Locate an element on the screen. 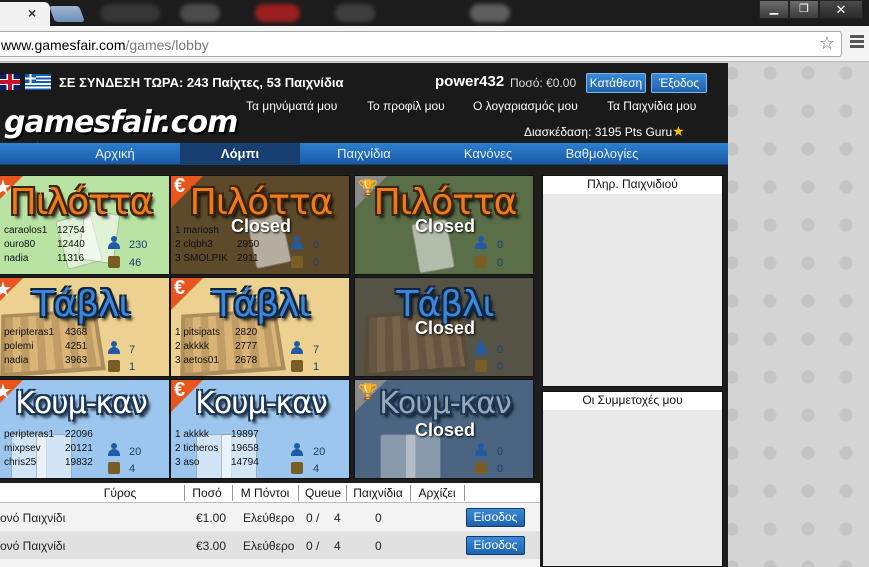  leader-row: 2 ticheros 19658 is located at coordinates (217, 448).